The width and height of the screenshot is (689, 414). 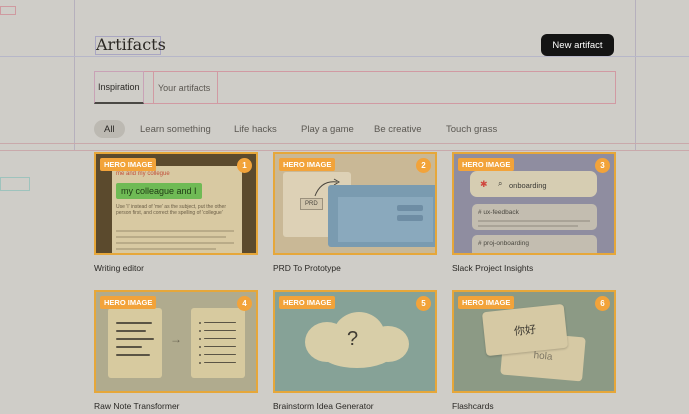 What do you see at coordinates (244, 165) in the screenshot?
I see `card-number: 1` at bounding box center [244, 165].